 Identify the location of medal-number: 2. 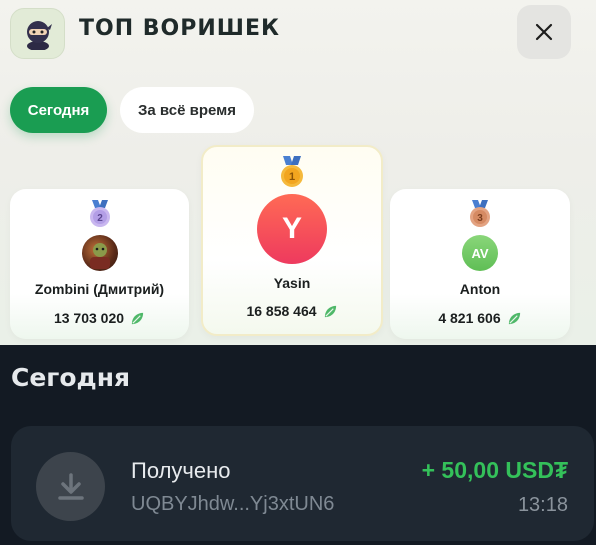
(100, 218).